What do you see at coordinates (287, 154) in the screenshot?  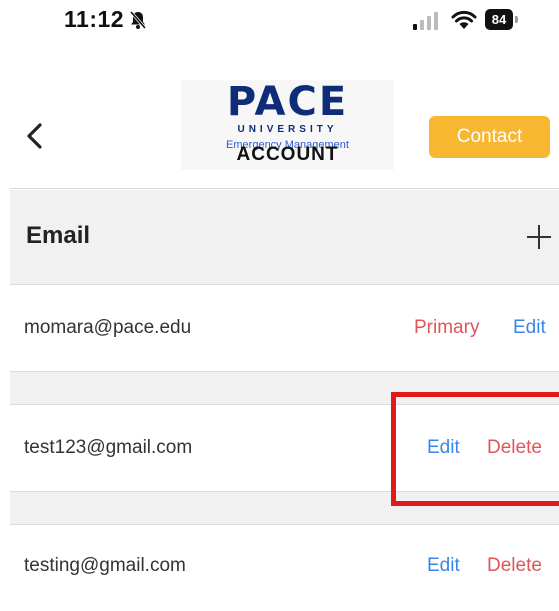 I see `page-title: ACCOUNT` at bounding box center [287, 154].